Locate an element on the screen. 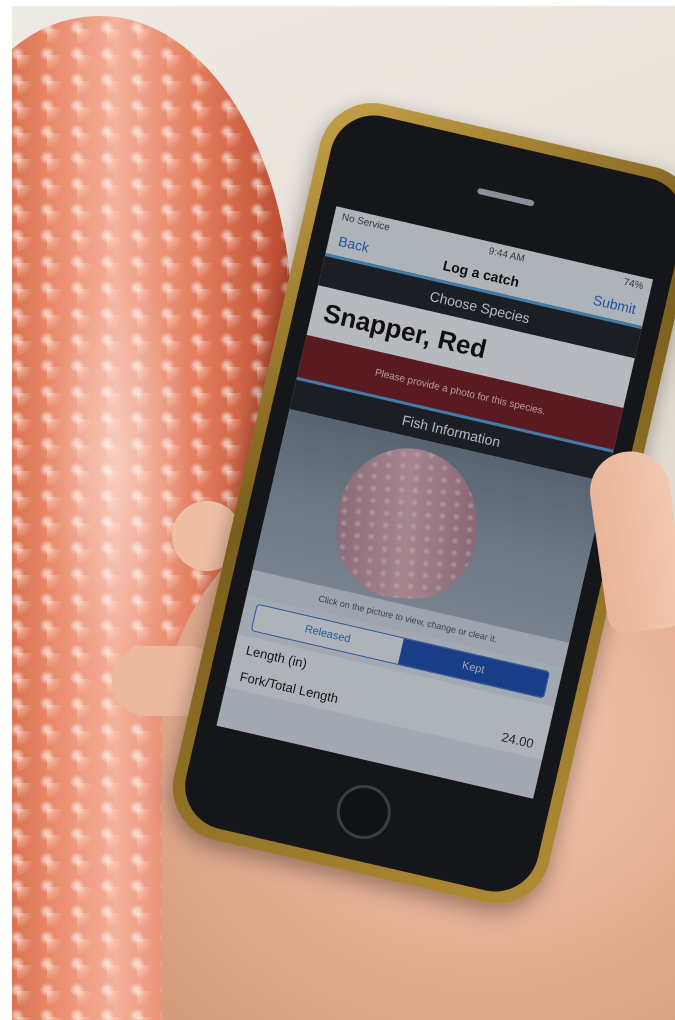 This screenshot has width=675, height=1020. back-button: Back is located at coordinates (354, 244).